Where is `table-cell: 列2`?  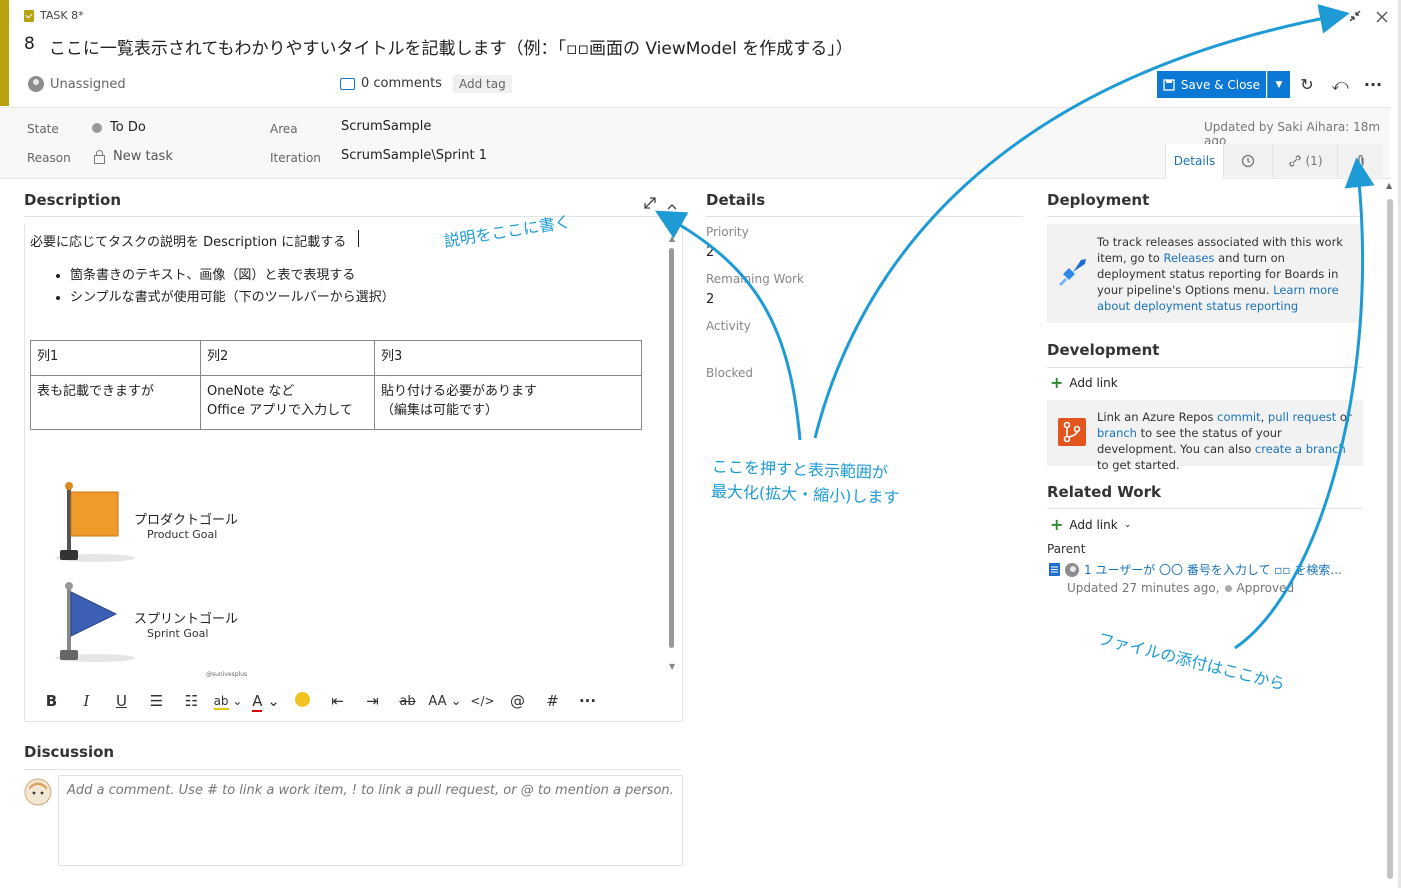
table-cell: 列2 is located at coordinates (287, 358).